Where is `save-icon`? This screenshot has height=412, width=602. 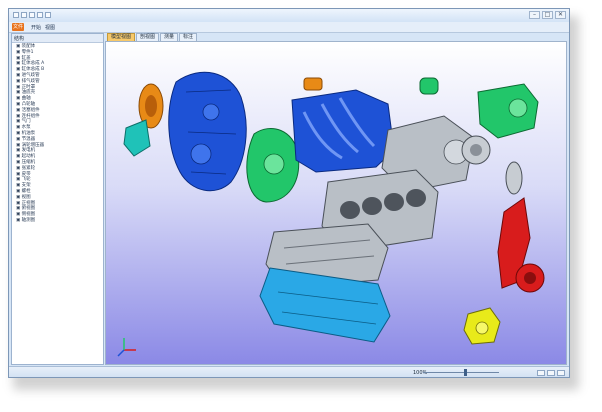
save-icon is located at coordinates (16, 15).